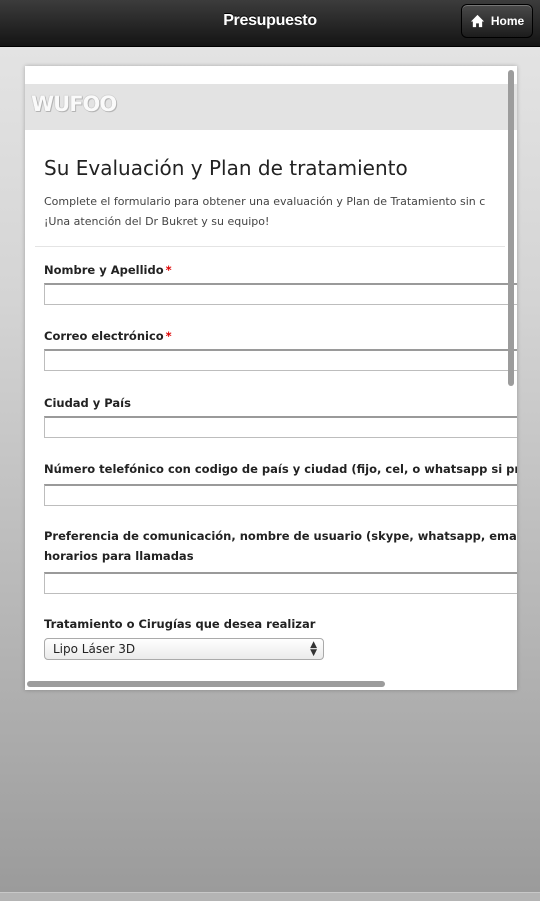  What do you see at coordinates (119, 556) in the screenshot?
I see `contact-preference-label-line-2: horarios para llamadas` at bounding box center [119, 556].